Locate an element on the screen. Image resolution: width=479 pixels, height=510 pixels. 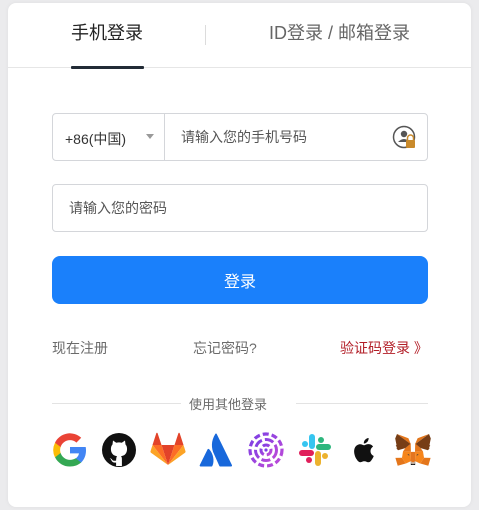
tab-divider is located at coordinates (205, 35).